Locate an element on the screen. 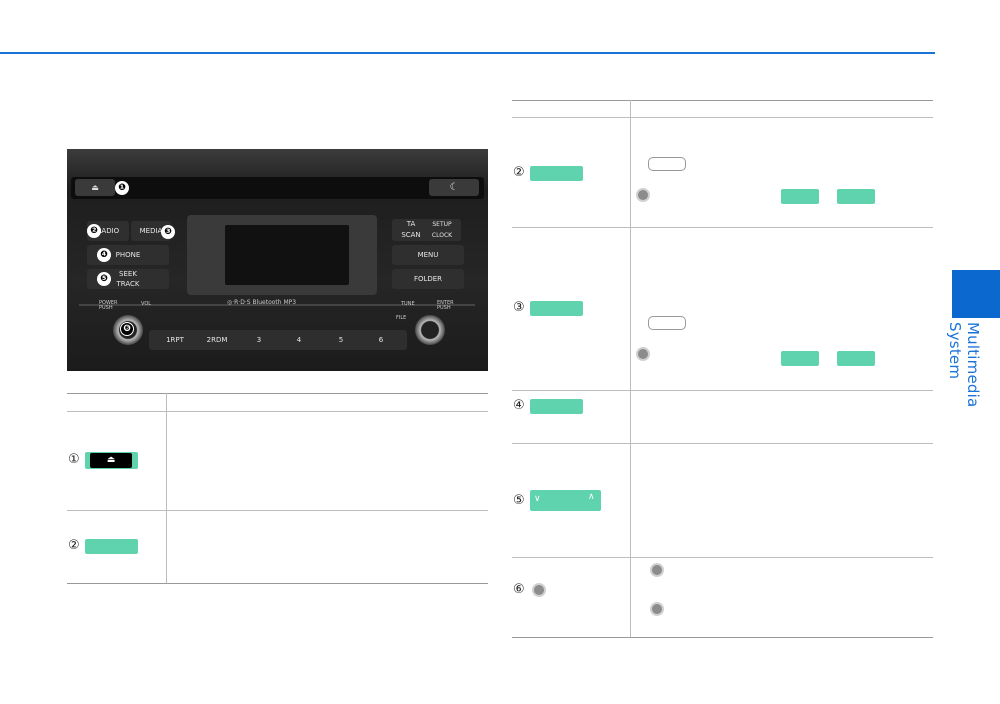 The height and width of the screenshot is (704, 1000). preset-4: 4 is located at coordinates (299, 340).